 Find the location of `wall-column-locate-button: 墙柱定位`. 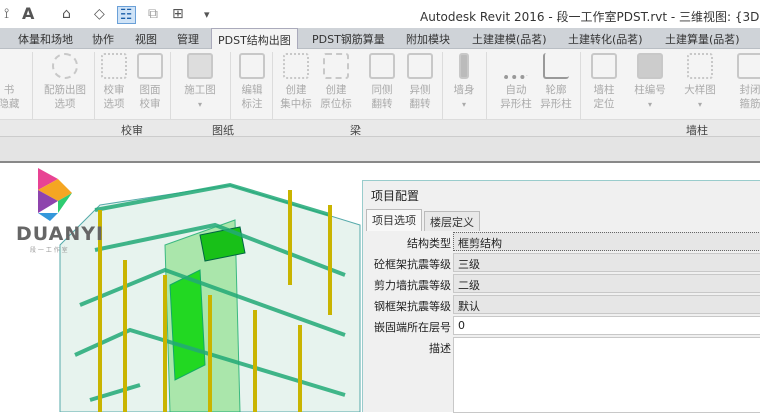

wall-column-locate-button: 墙柱定位 is located at coordinates (604, 82).